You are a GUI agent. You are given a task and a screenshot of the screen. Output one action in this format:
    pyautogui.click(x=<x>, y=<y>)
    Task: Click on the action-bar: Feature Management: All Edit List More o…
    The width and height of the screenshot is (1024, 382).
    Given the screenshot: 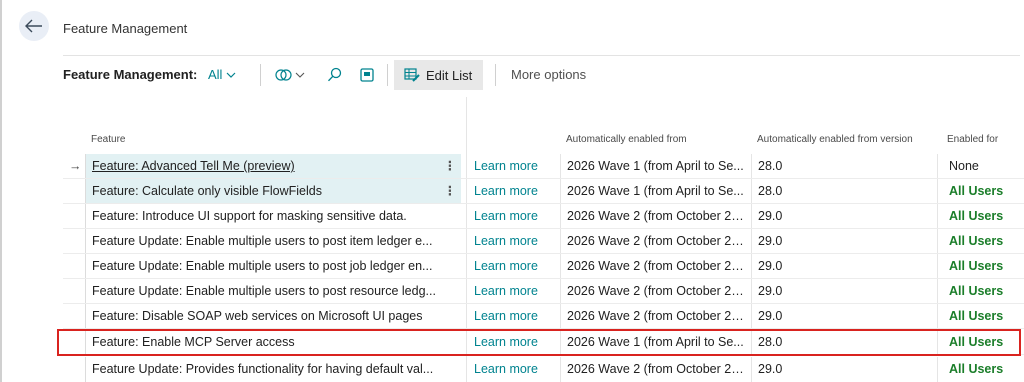 What is the action you would take?
    pyautogui.click(x=541, y=75)
    